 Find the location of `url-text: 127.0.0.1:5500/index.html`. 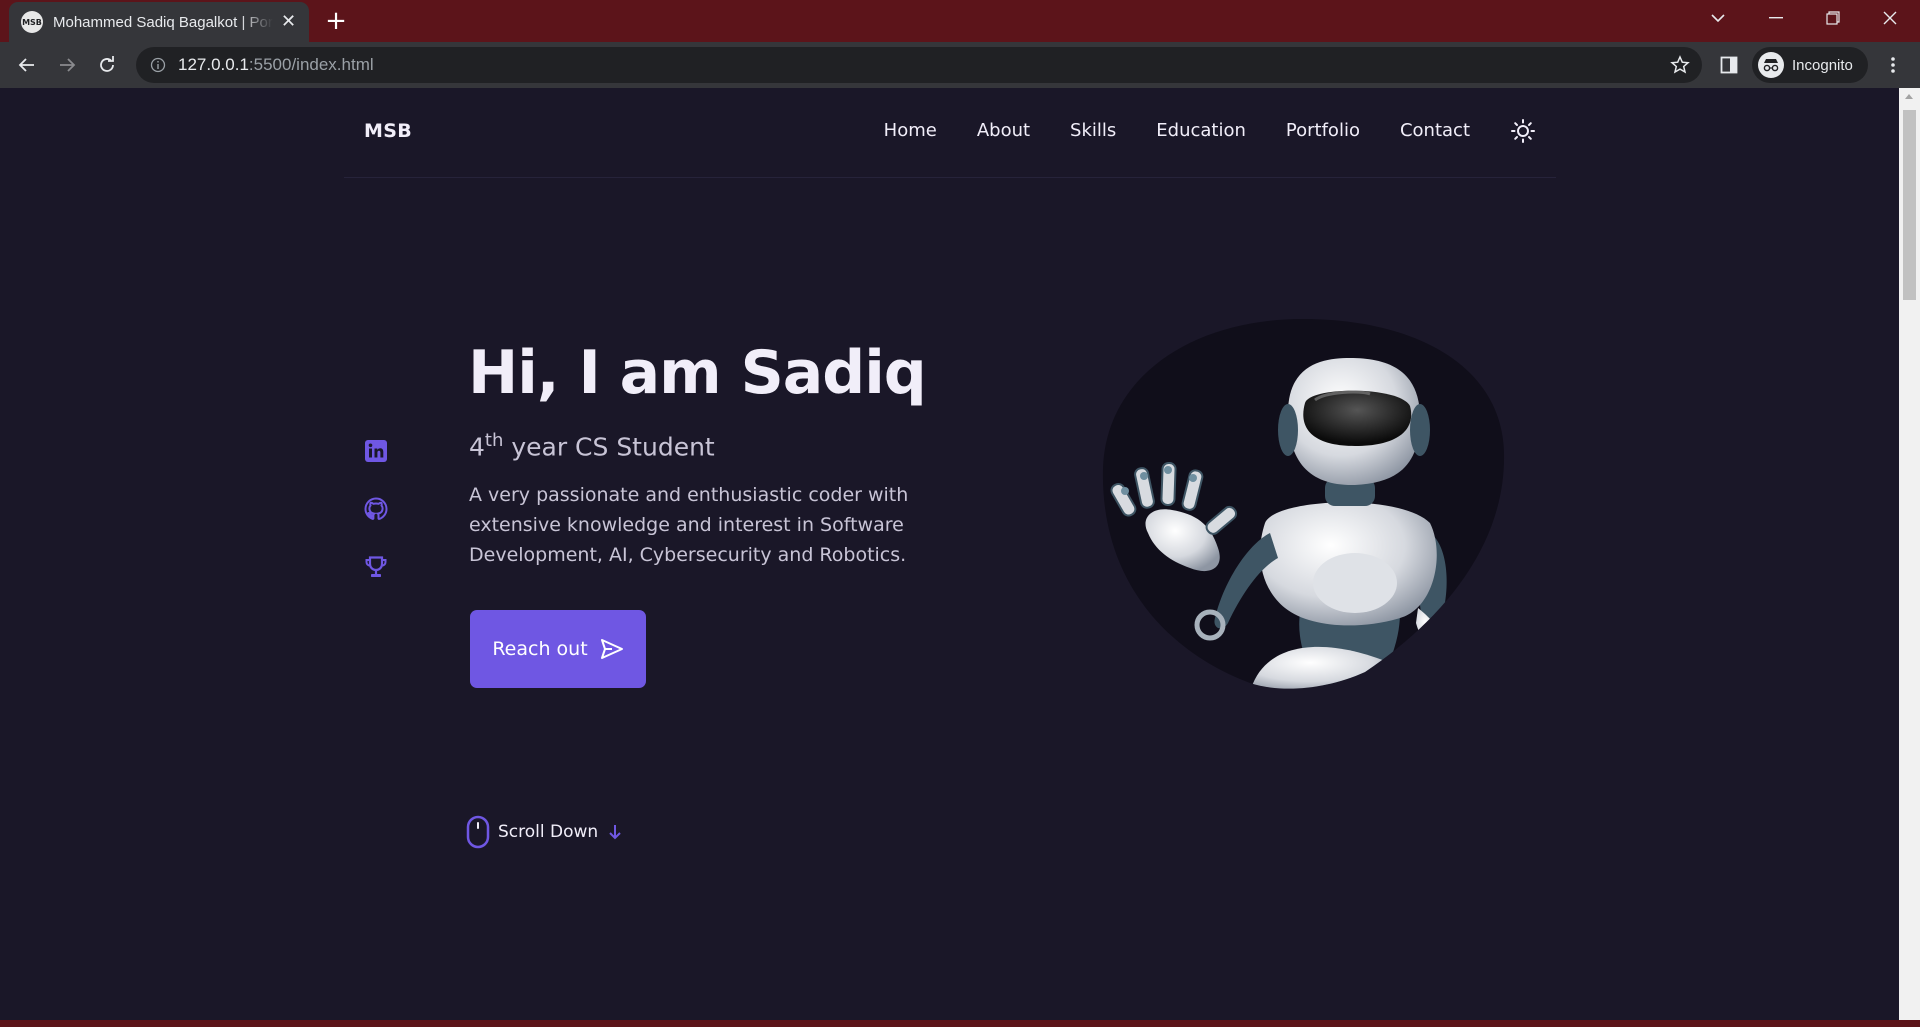

url-text: 127.0.0.1:5500/index.html is located at coordinates (276, 64).